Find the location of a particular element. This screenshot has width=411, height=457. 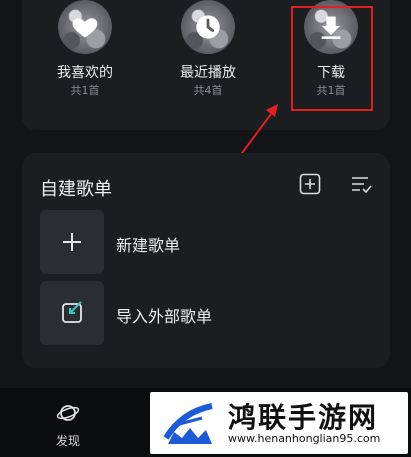

section-title: 自建歌单 is located at coordinates (76, 189).